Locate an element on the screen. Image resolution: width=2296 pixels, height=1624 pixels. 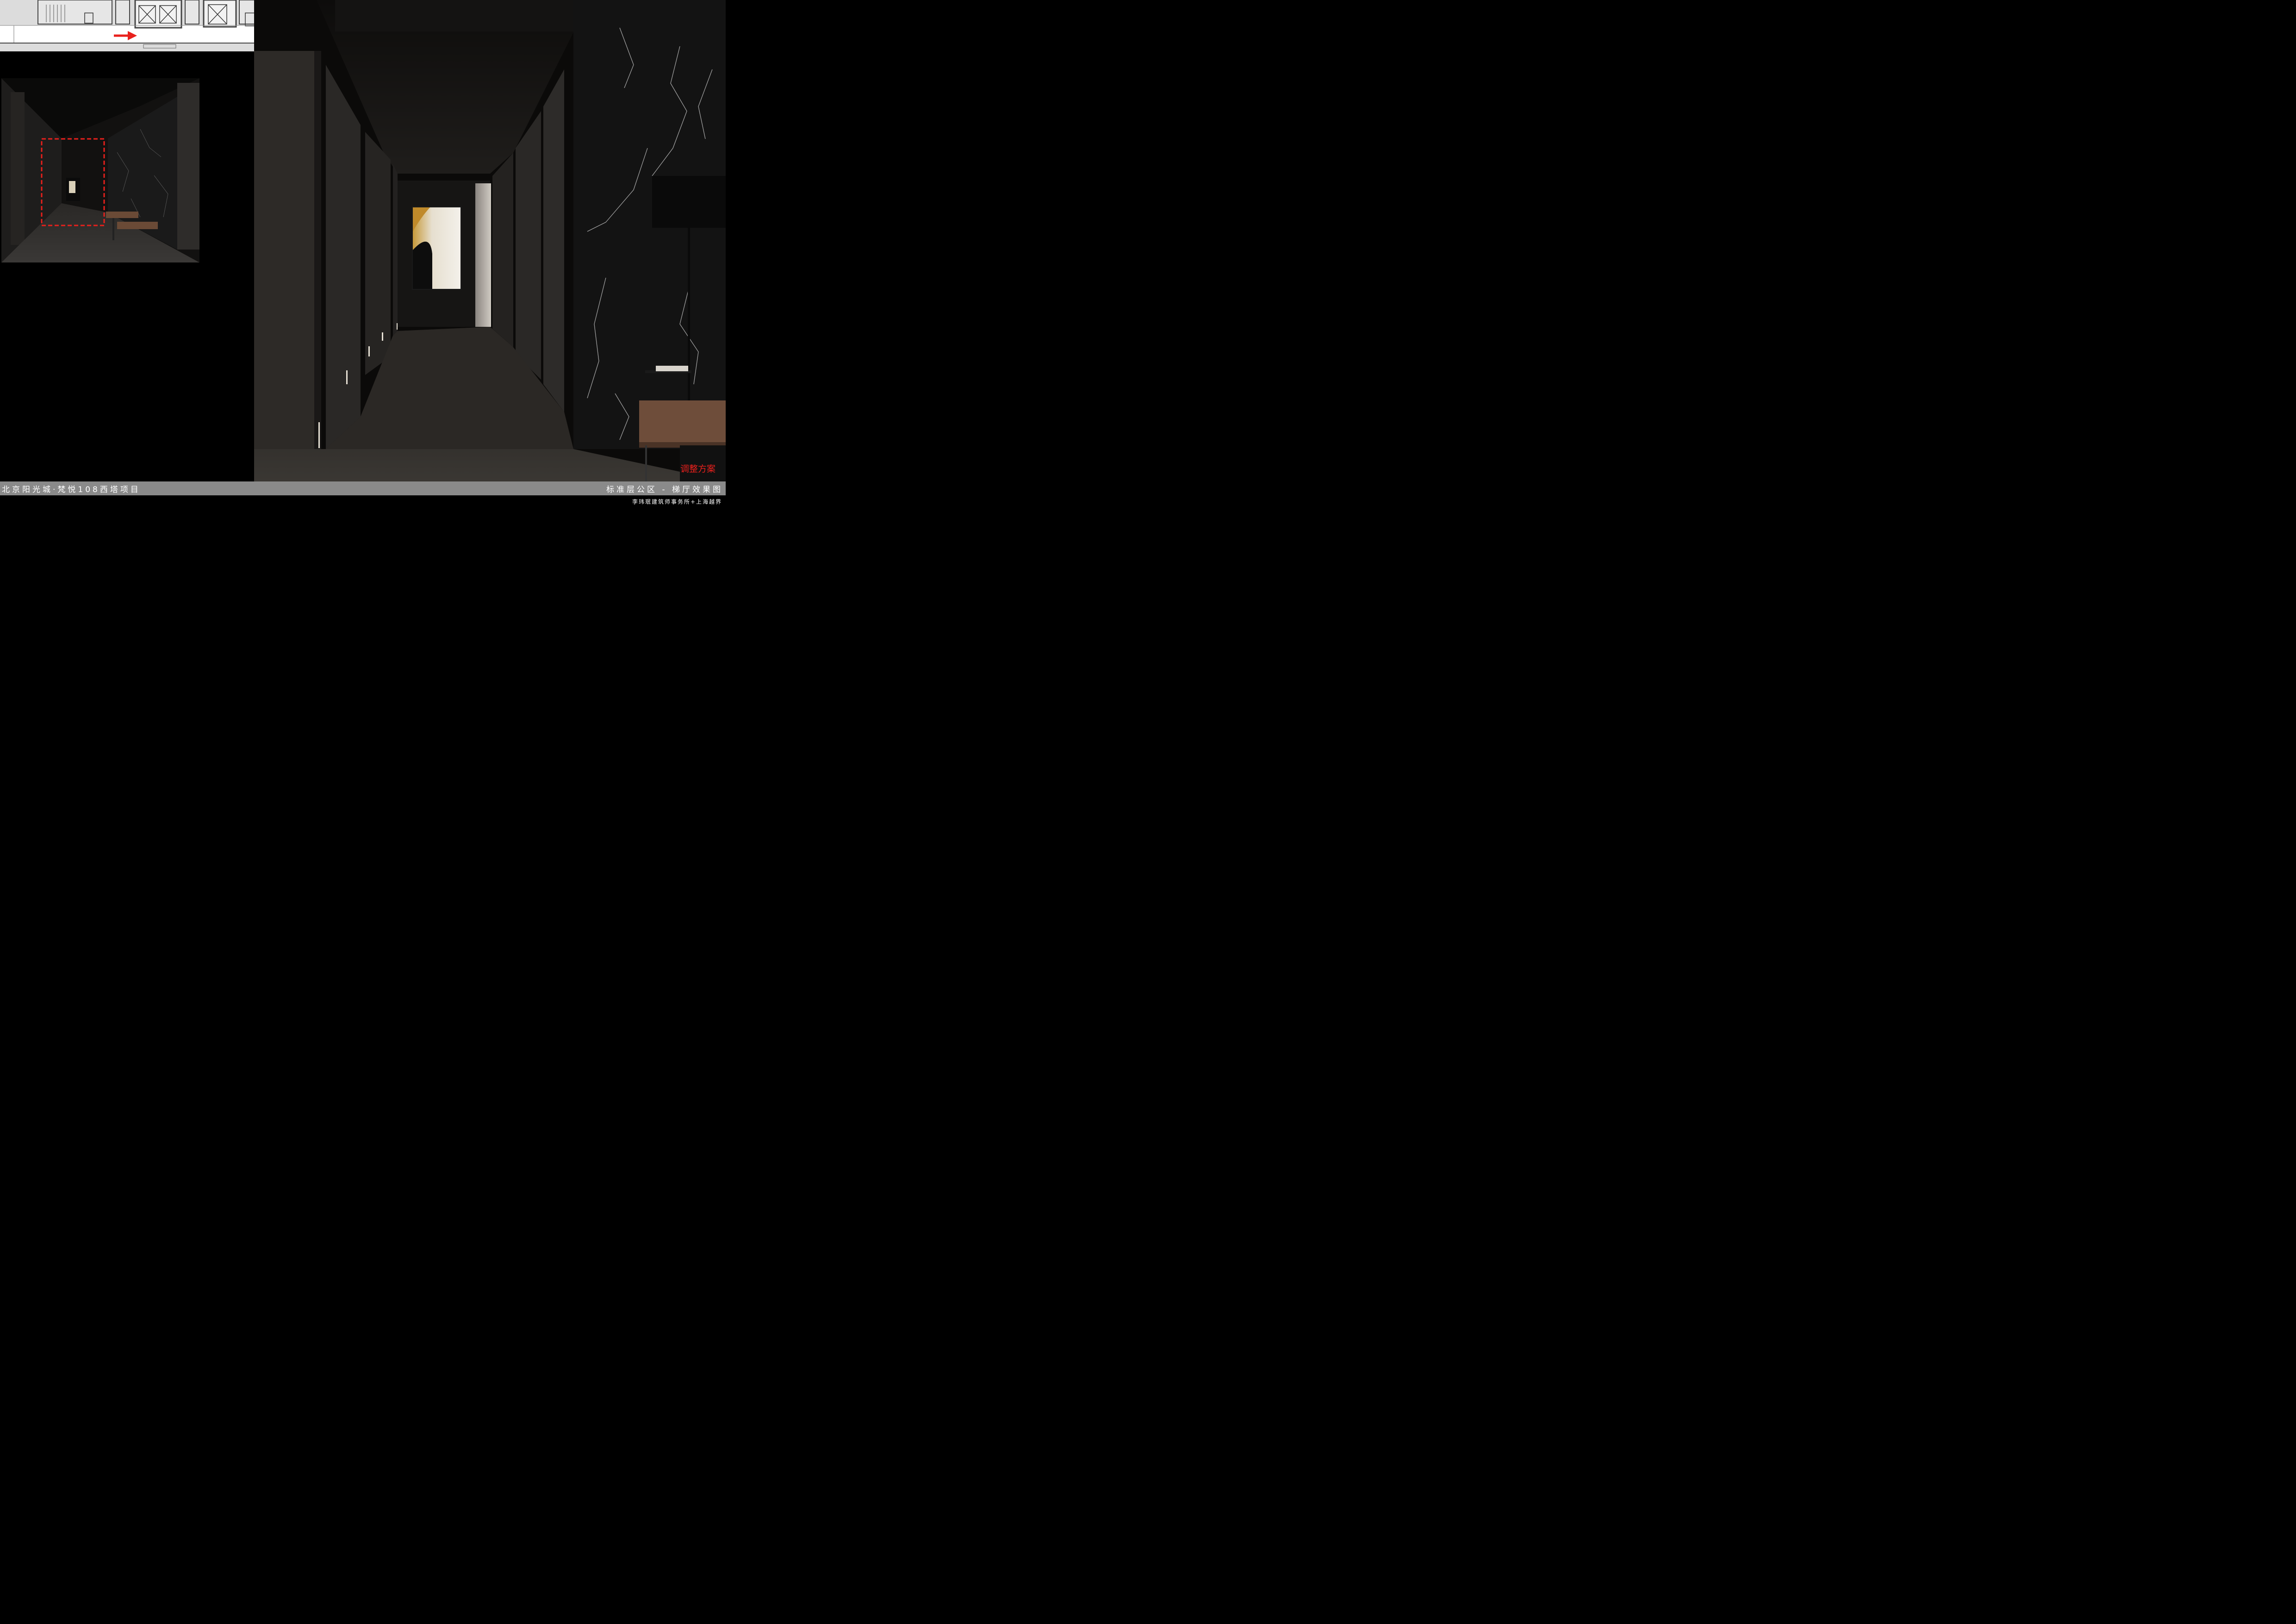
firm-credit: 李玮珉建筑师事务所+上海越界 is located at coordinates (677, 502).